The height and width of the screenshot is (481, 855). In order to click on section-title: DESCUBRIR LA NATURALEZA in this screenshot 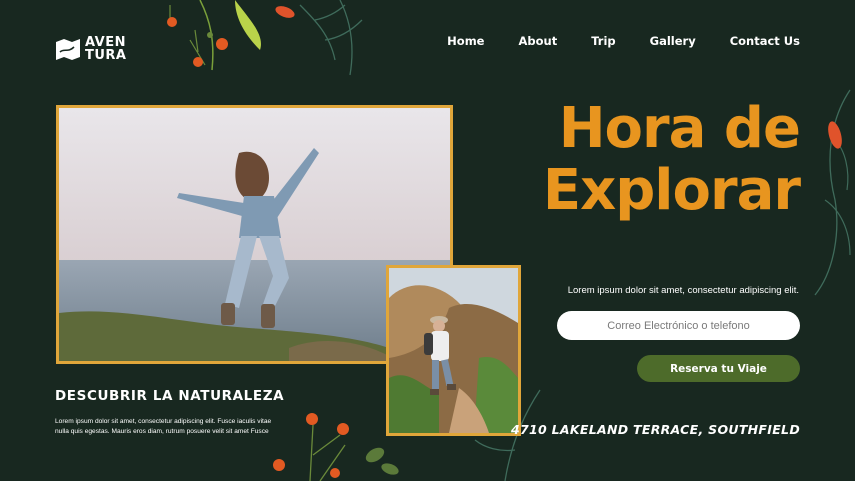, I will do `click(170, 396)`.